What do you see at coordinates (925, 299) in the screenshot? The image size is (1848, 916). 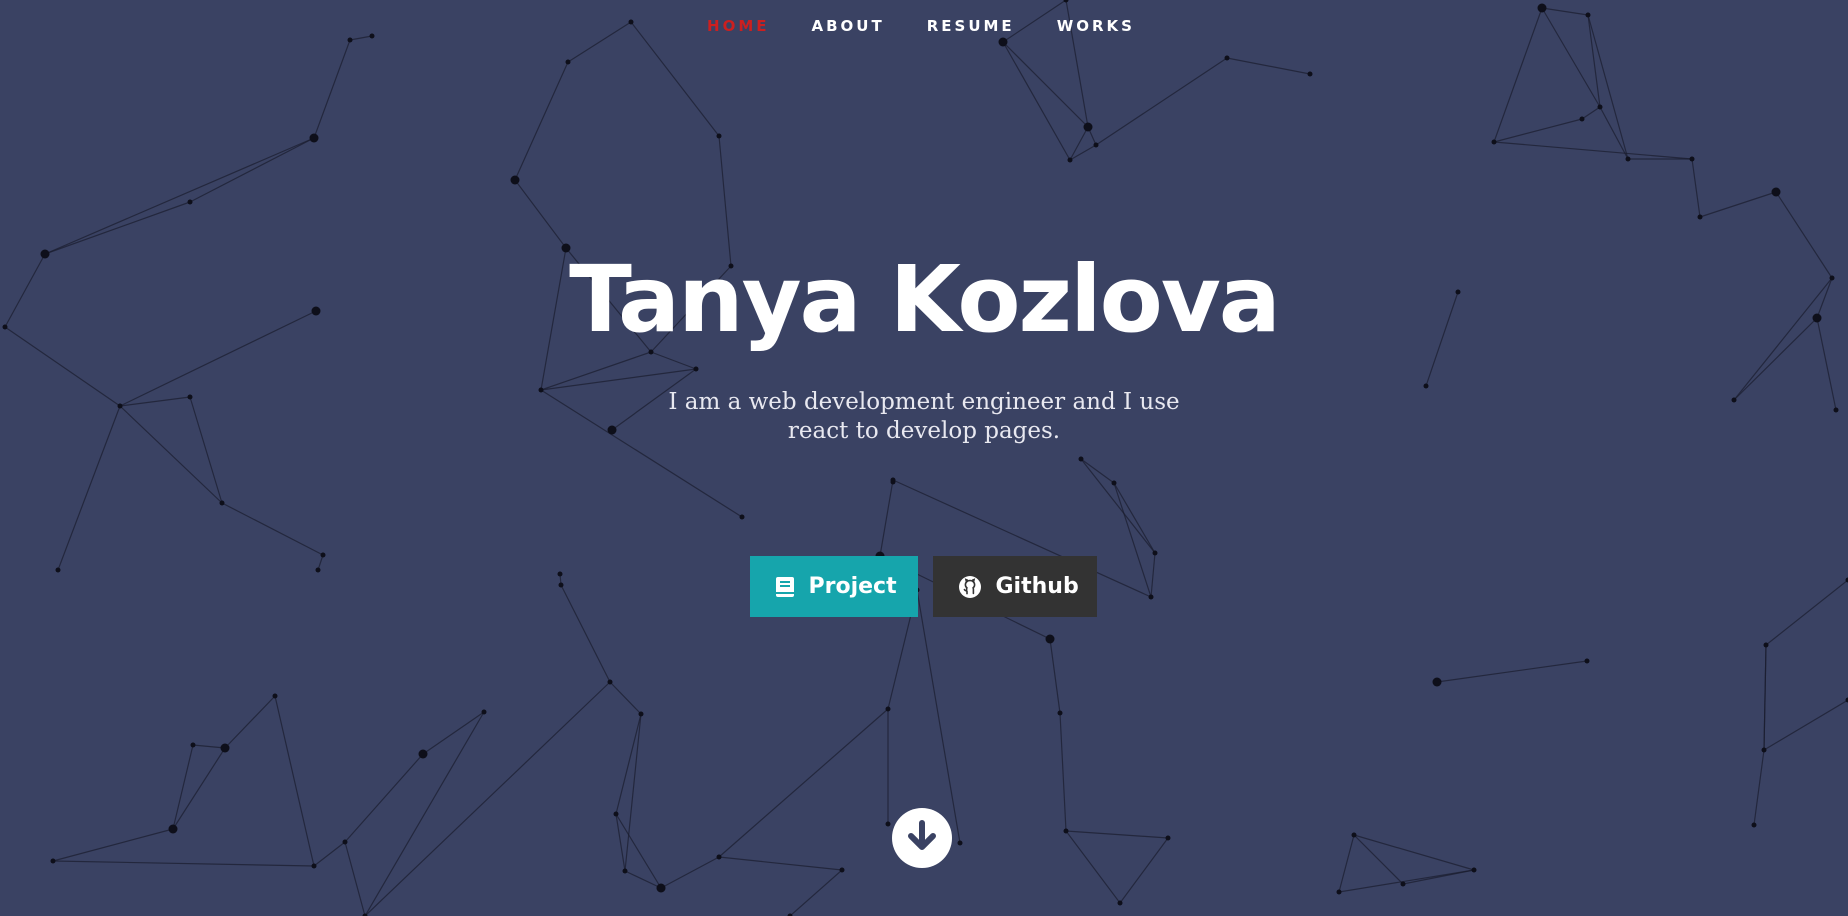 I see `hero-name: Tanya Kozlova` at bounding box center [925, 299].